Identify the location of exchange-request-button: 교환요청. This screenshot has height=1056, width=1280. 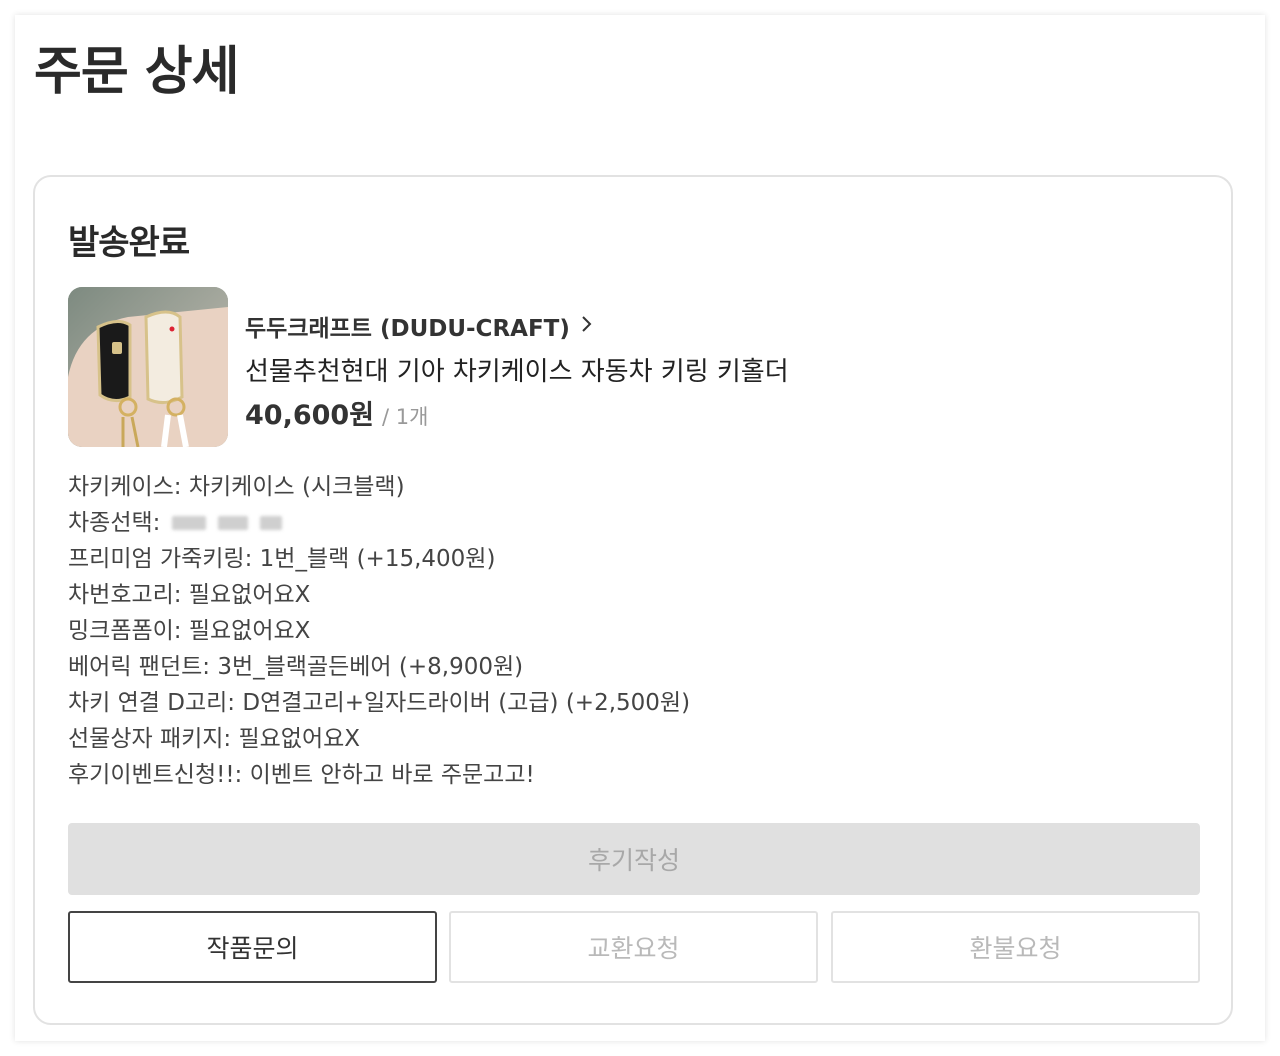
(633, 947).